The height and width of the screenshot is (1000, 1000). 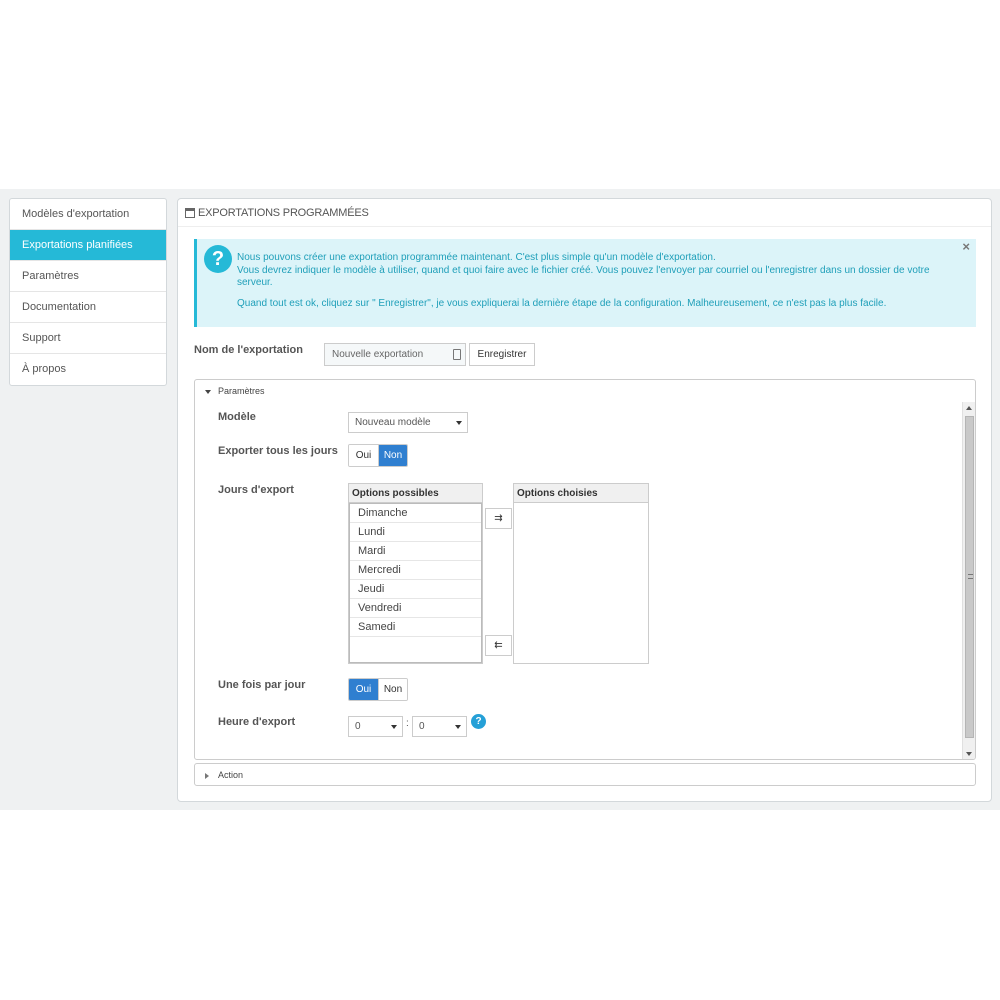 I want to click on sidebar-item-documentation: Documentation, so click(x=88, y=307).